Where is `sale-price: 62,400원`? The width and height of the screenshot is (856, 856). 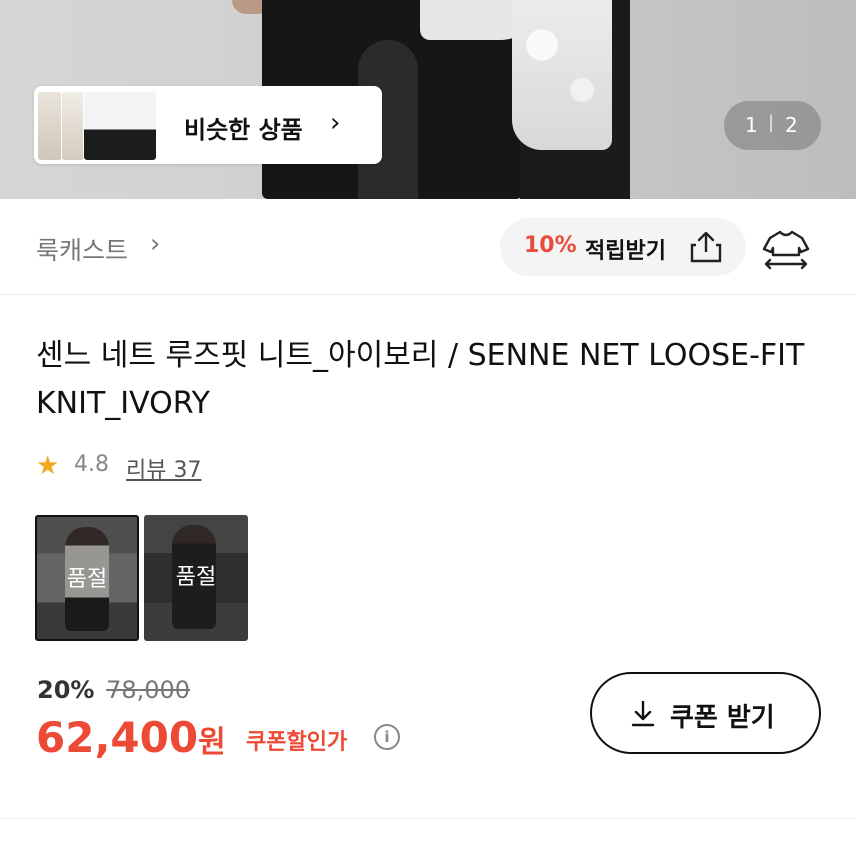 sale-price: 62,400원 is located at coordinates (131, 737).